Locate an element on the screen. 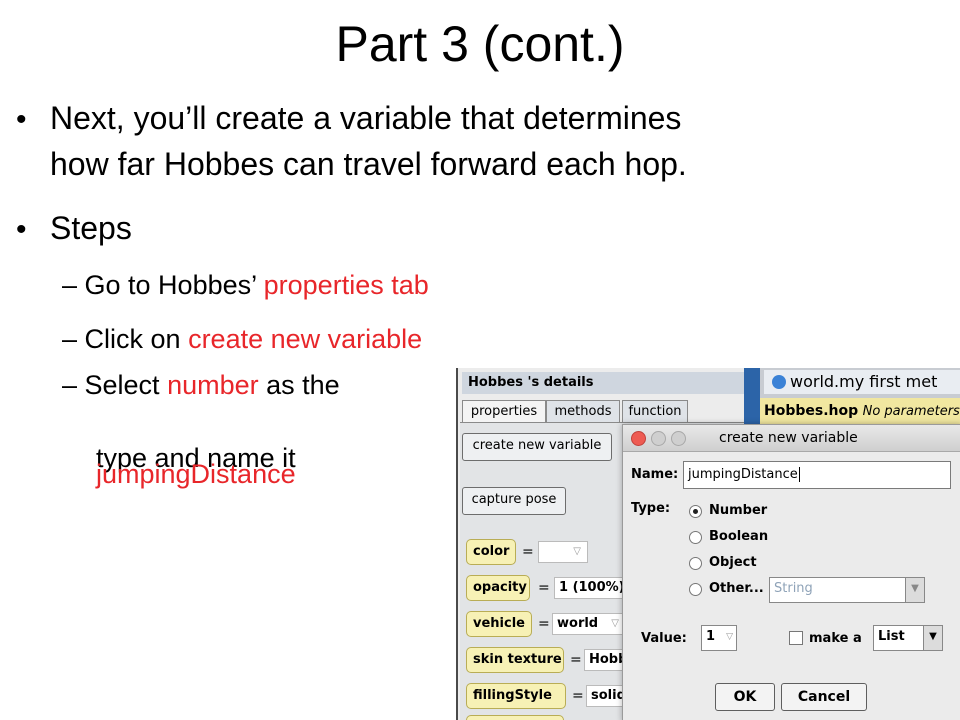 The height and width of the screenshot is (720, 960). tab-properties: properties is located at coordinates (504, 411).